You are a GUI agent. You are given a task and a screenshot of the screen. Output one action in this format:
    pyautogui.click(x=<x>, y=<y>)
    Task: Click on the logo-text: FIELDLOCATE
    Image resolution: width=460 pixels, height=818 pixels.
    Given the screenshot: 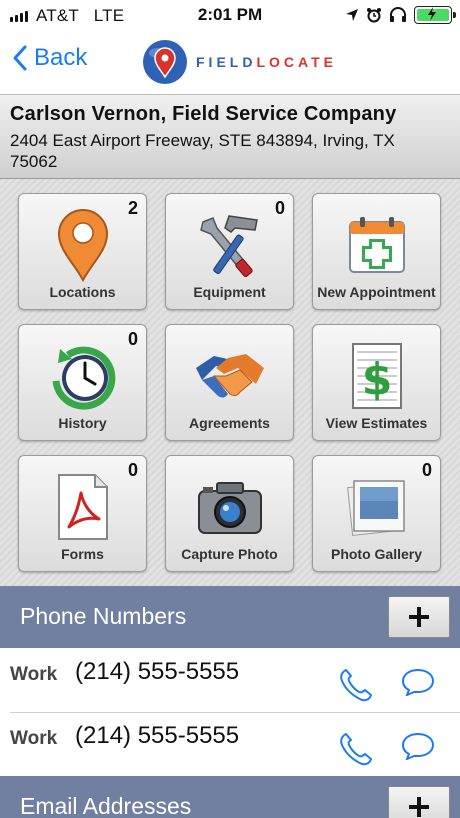 What is the action you would take?
    pyautogui.click(x=266, y=62)
    